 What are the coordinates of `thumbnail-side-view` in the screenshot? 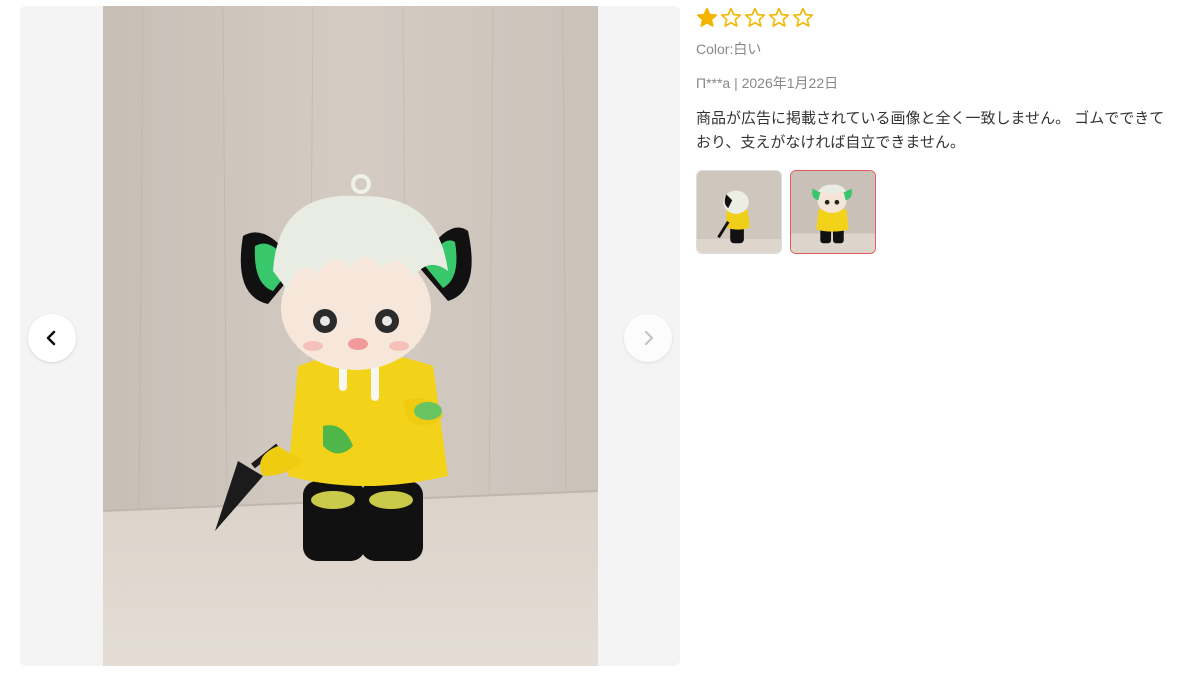 It's located at (739, 212).